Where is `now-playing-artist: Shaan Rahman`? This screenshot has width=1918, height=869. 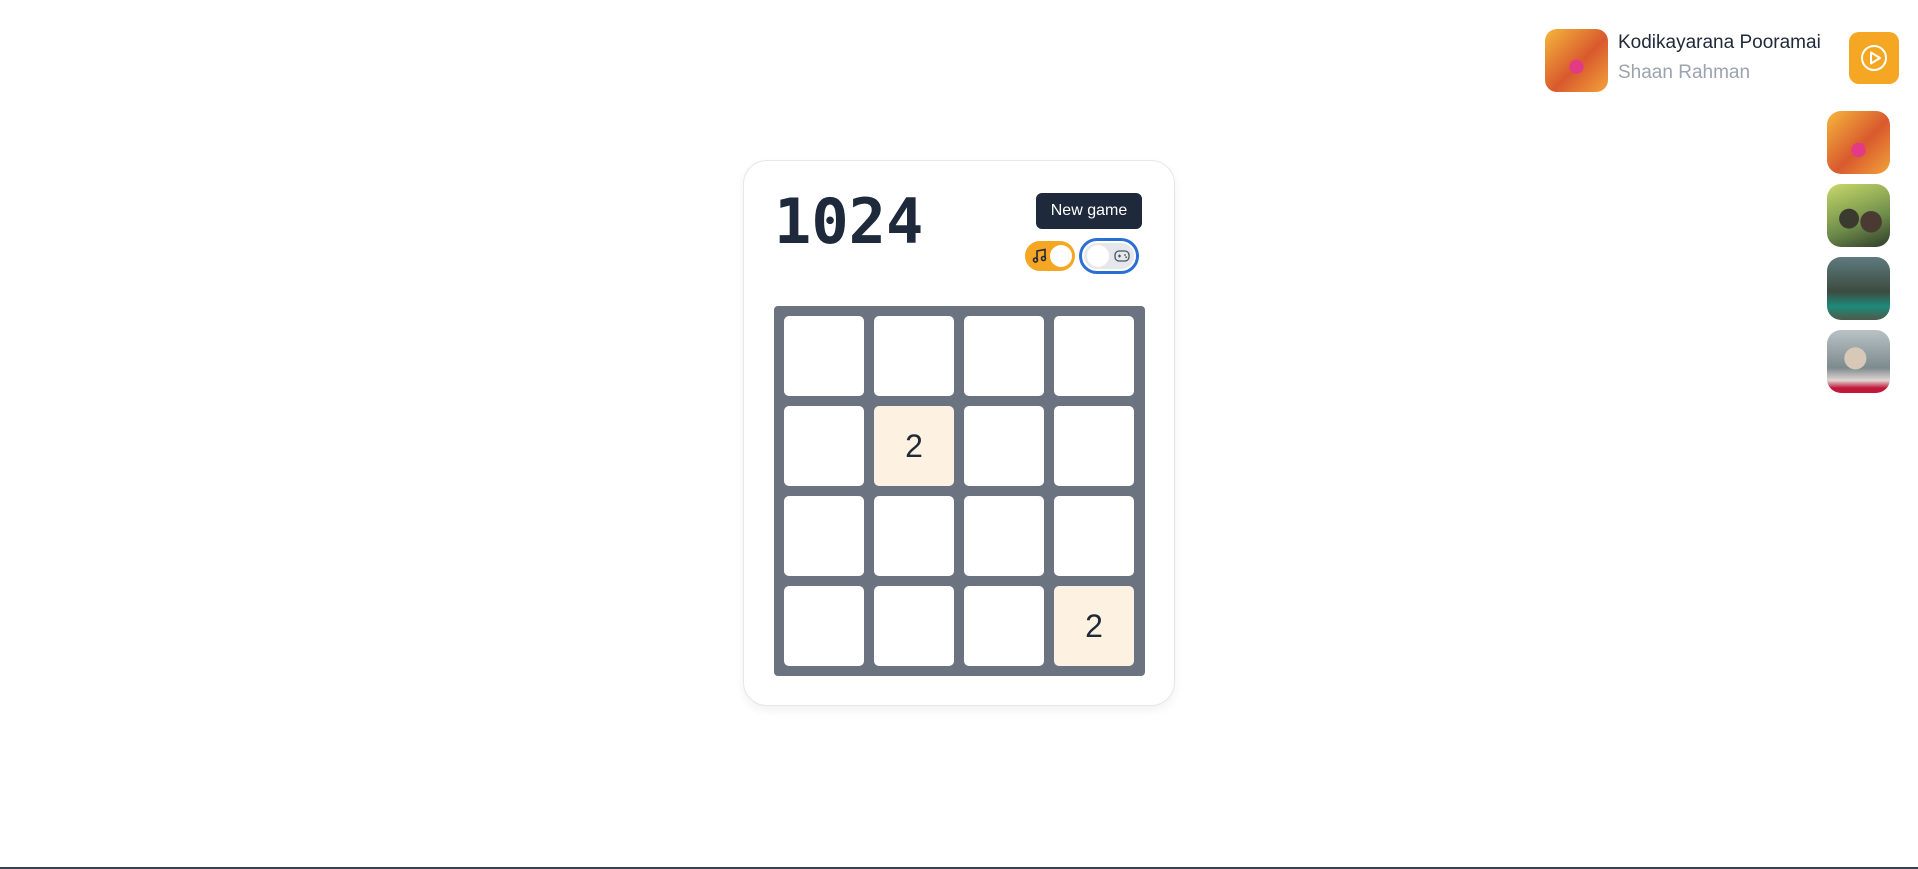
now-playing-artist: Shaan Rahman is located at coordinates (1684, 72).